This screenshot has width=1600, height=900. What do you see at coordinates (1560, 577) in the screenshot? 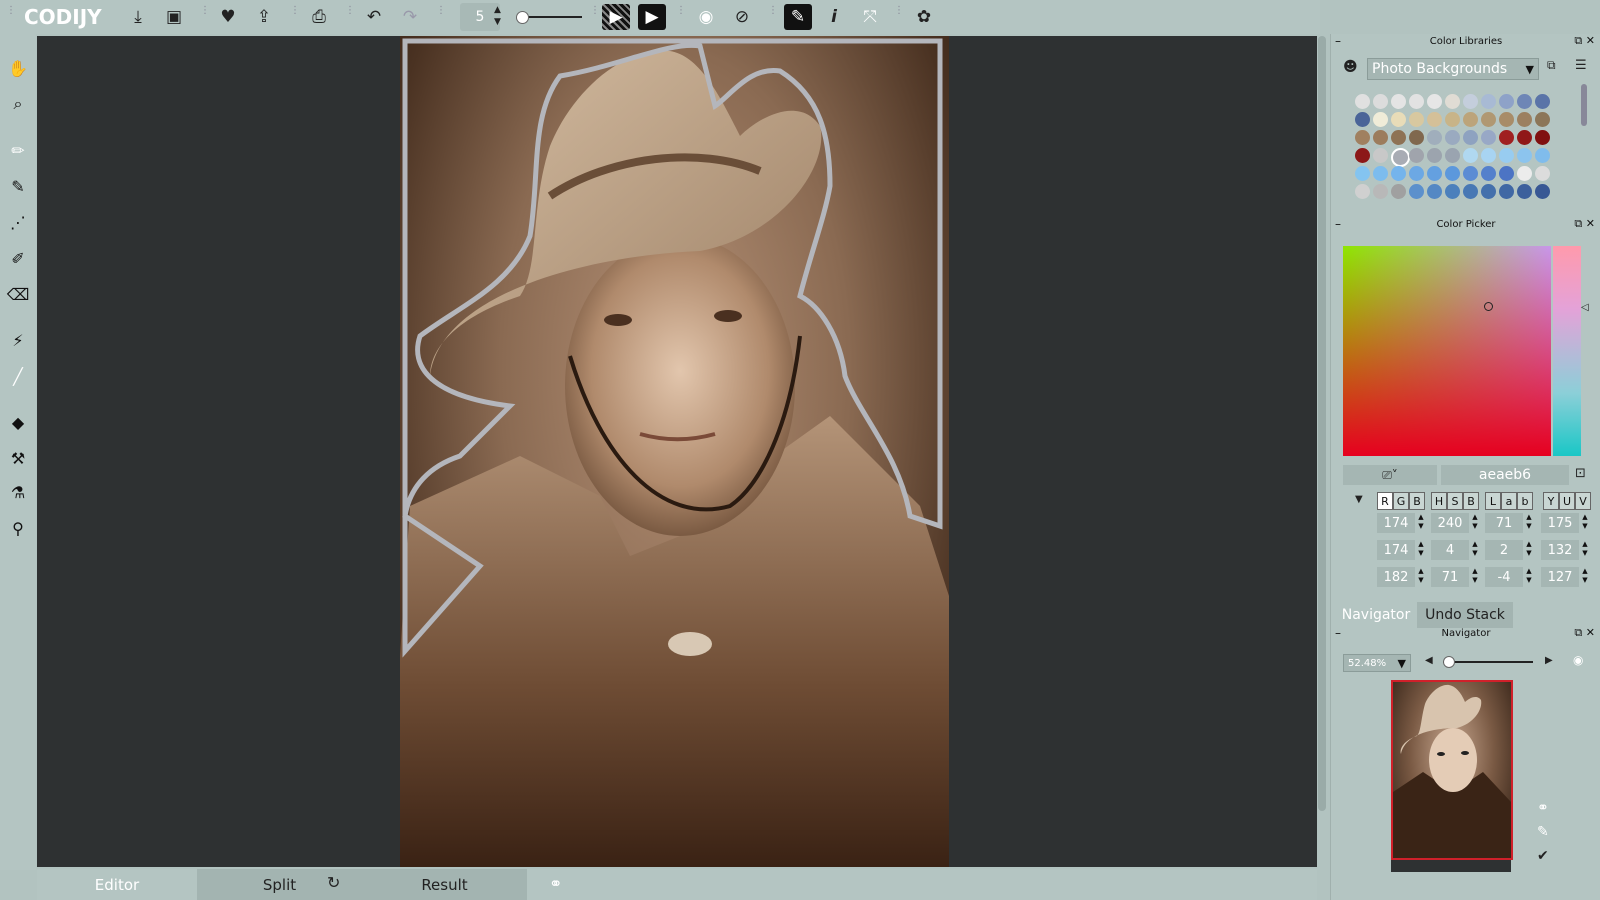
I see `color-value-field: 127` at bounding box center [1560, 577].